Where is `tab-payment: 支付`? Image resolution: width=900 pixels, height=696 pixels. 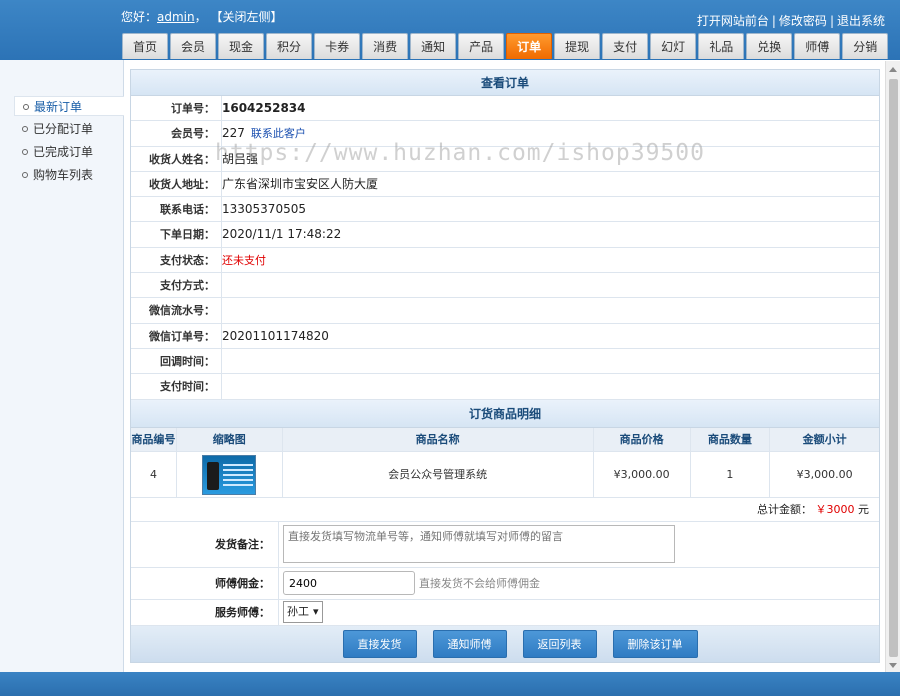
tab-payment: 支付 is located at coordinates (625, 46).